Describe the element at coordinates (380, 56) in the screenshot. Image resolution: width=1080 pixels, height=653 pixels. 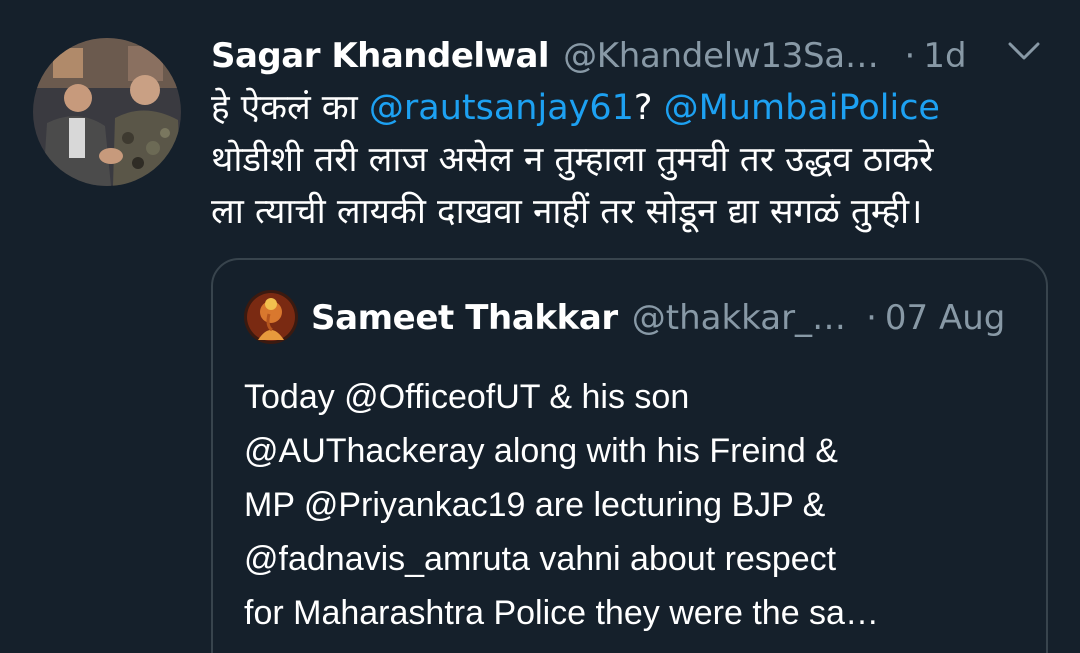
I see `author-name: Sagar Khandelwal` at that location.